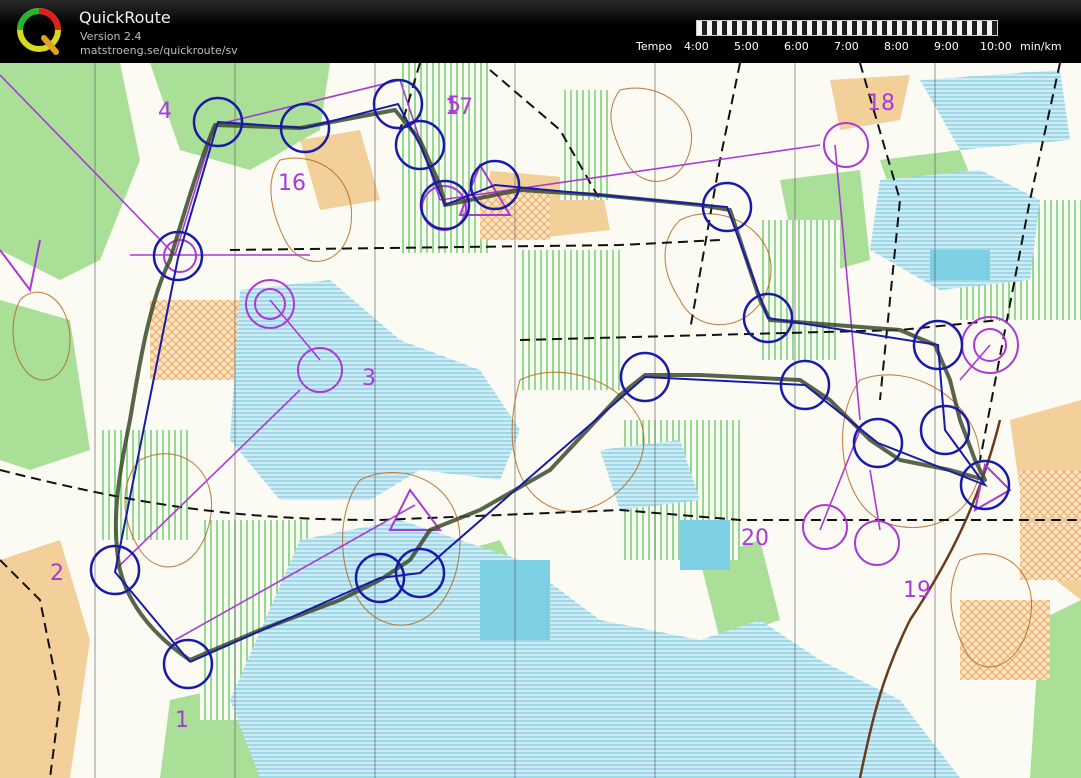 This screenshot has width=1081, height=778. Describe the element at coordinates (881, 103) in the screenshot. I see `control-number-18: 18` at that location.